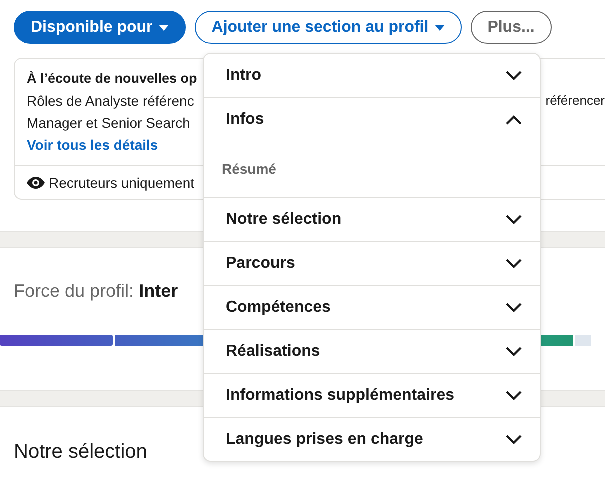 The height and width of the screenshot is (478, 605). Describe the element at coordinates (112, 79) in the screenshot. I see `card-title: À l’écoute de nouvelles op` at that location.